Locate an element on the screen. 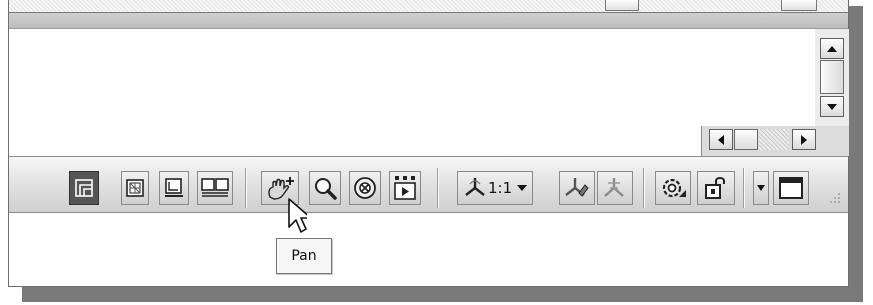 Image resolution: width=873 pixels, height=305 pixels. scroll-down-button is located at coordinates (832, 106).